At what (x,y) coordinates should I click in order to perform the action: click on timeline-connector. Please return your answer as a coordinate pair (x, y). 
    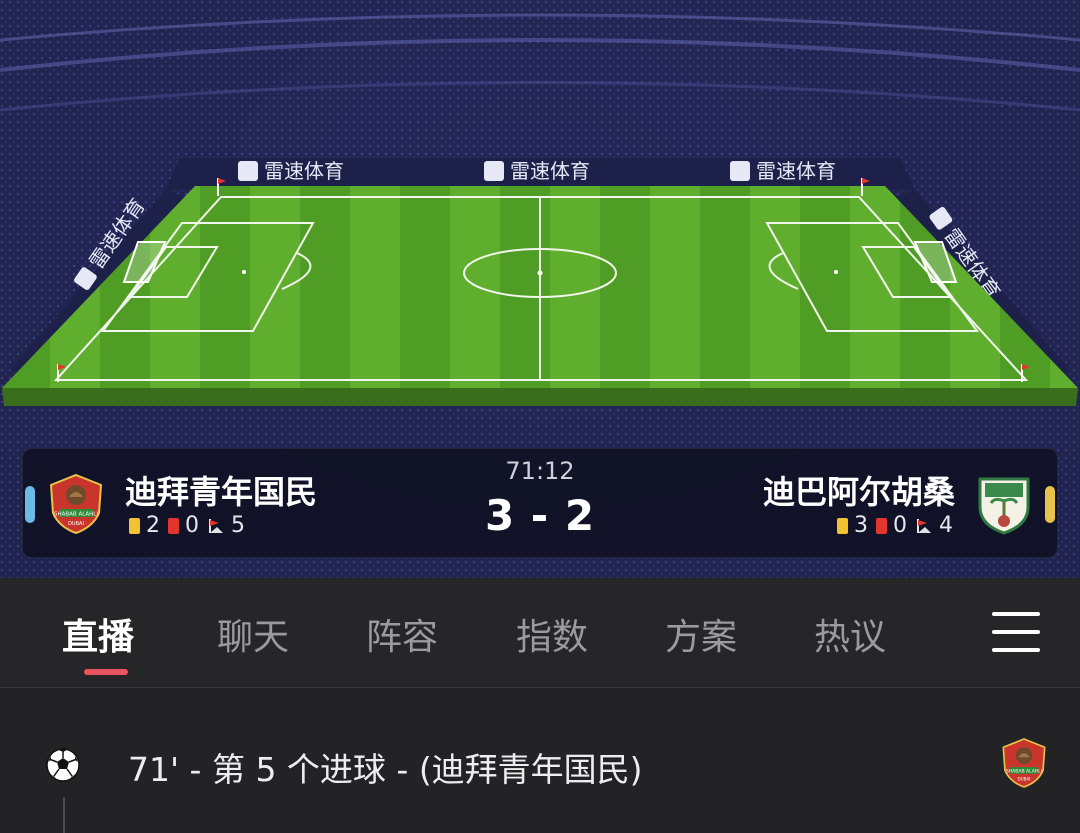
    Looking at the image, I should click on (64, 815).